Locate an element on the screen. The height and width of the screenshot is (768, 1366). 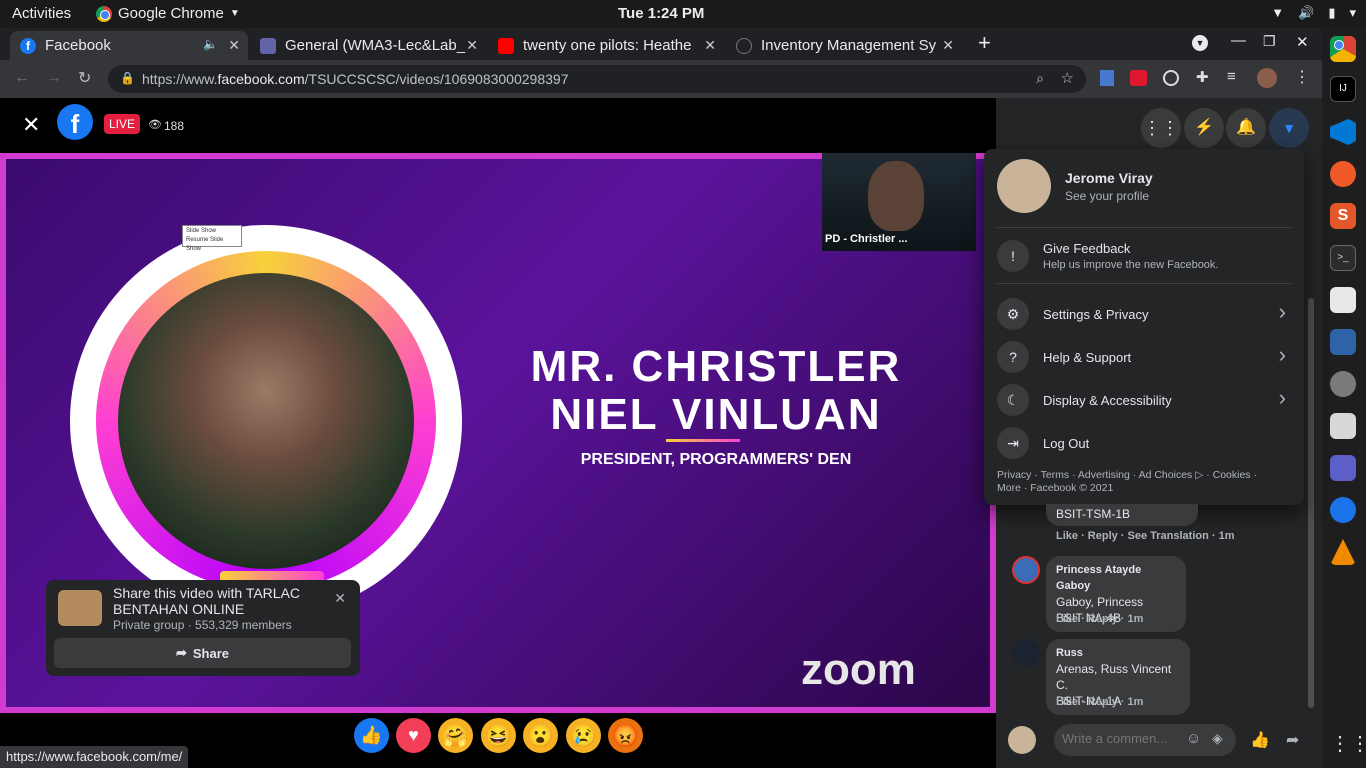
angry-reaction-icon: 😡 is located at coordinates (625, 735).